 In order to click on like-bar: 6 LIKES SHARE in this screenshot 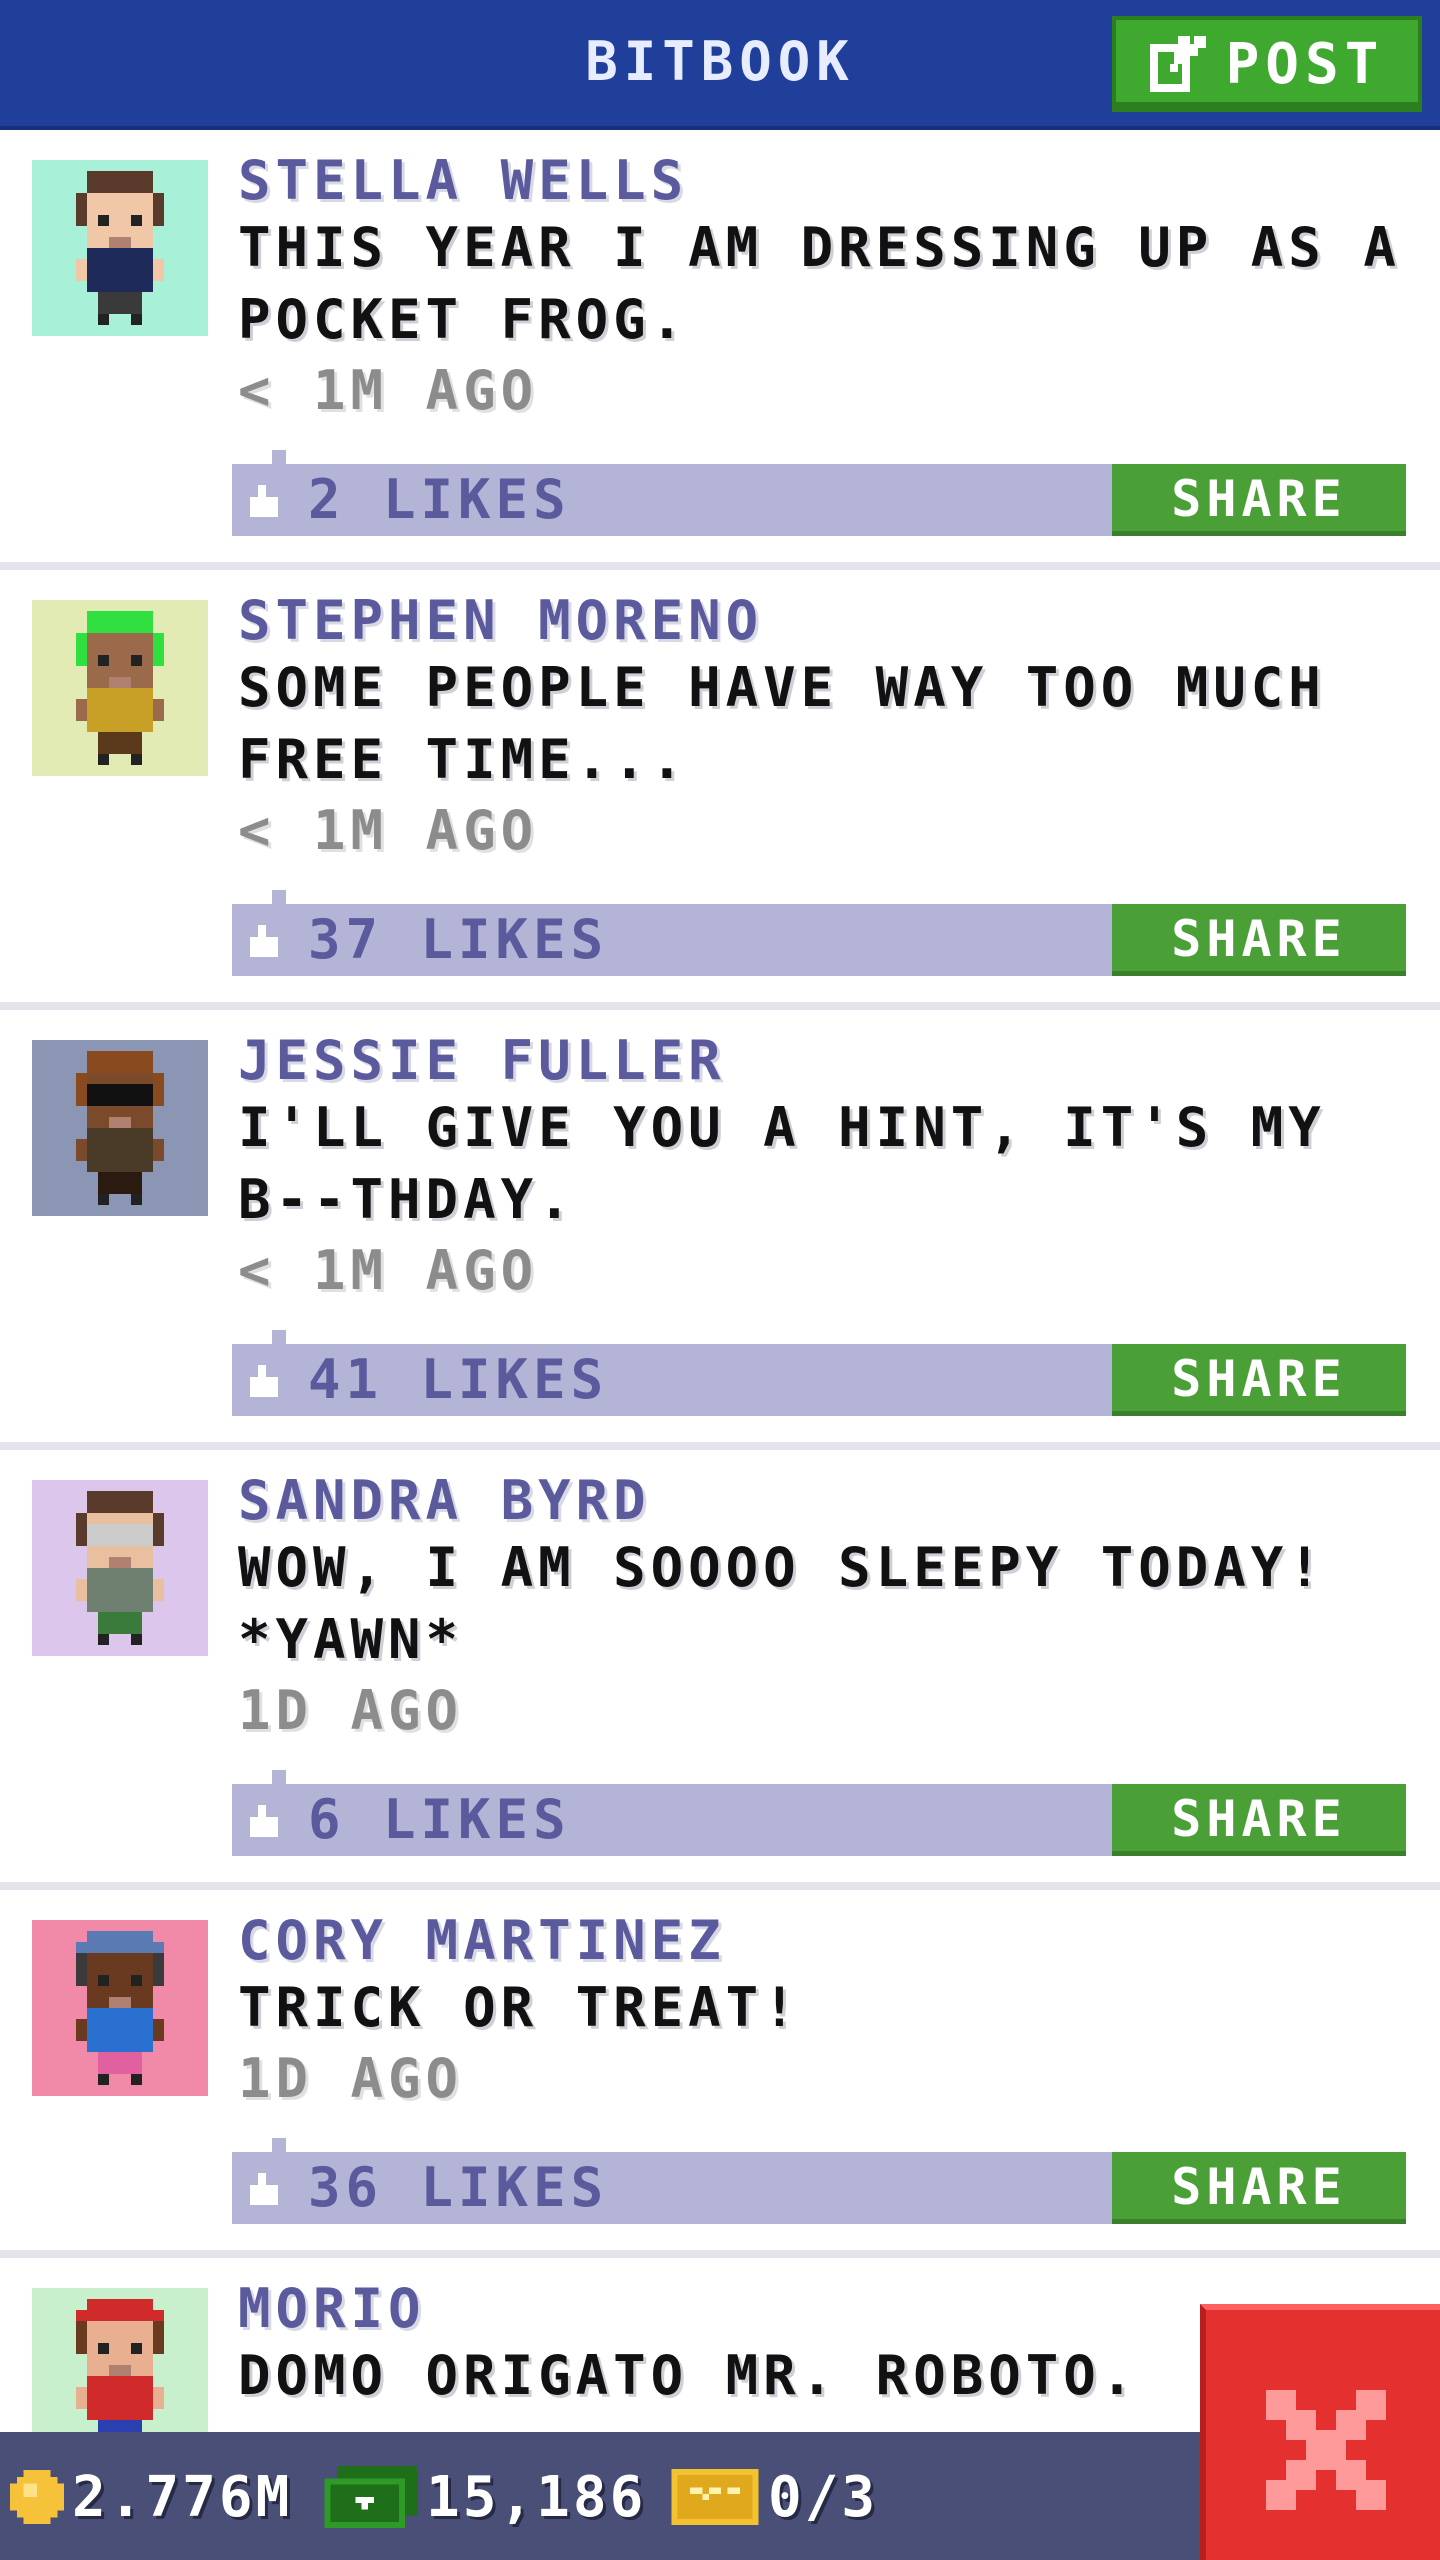, I will do `click(819, 1813)`.